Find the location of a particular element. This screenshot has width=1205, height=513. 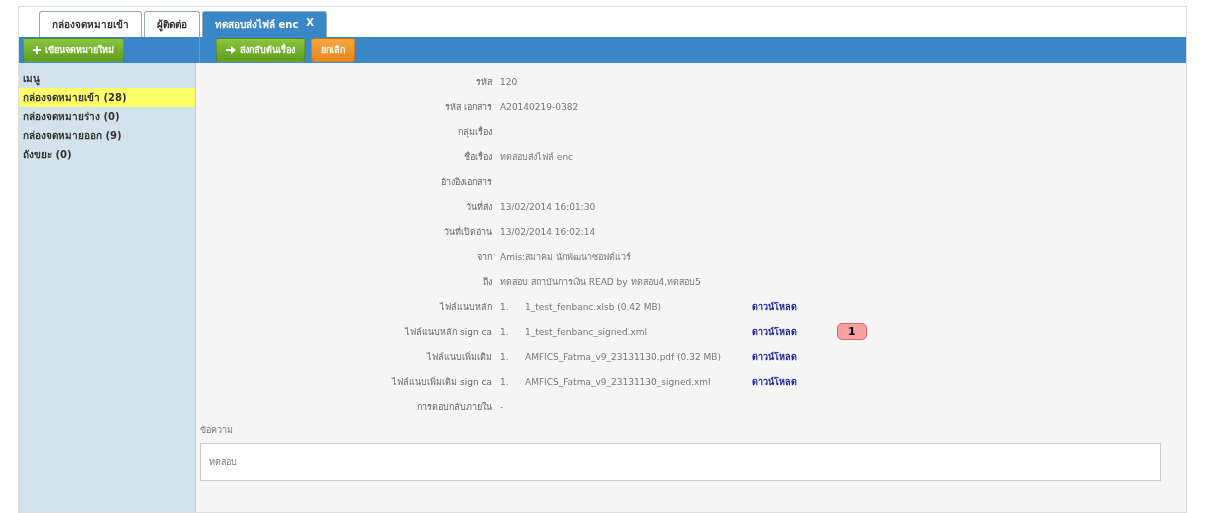

message-field: ทดสอบ is located at coordinates (680, 462).